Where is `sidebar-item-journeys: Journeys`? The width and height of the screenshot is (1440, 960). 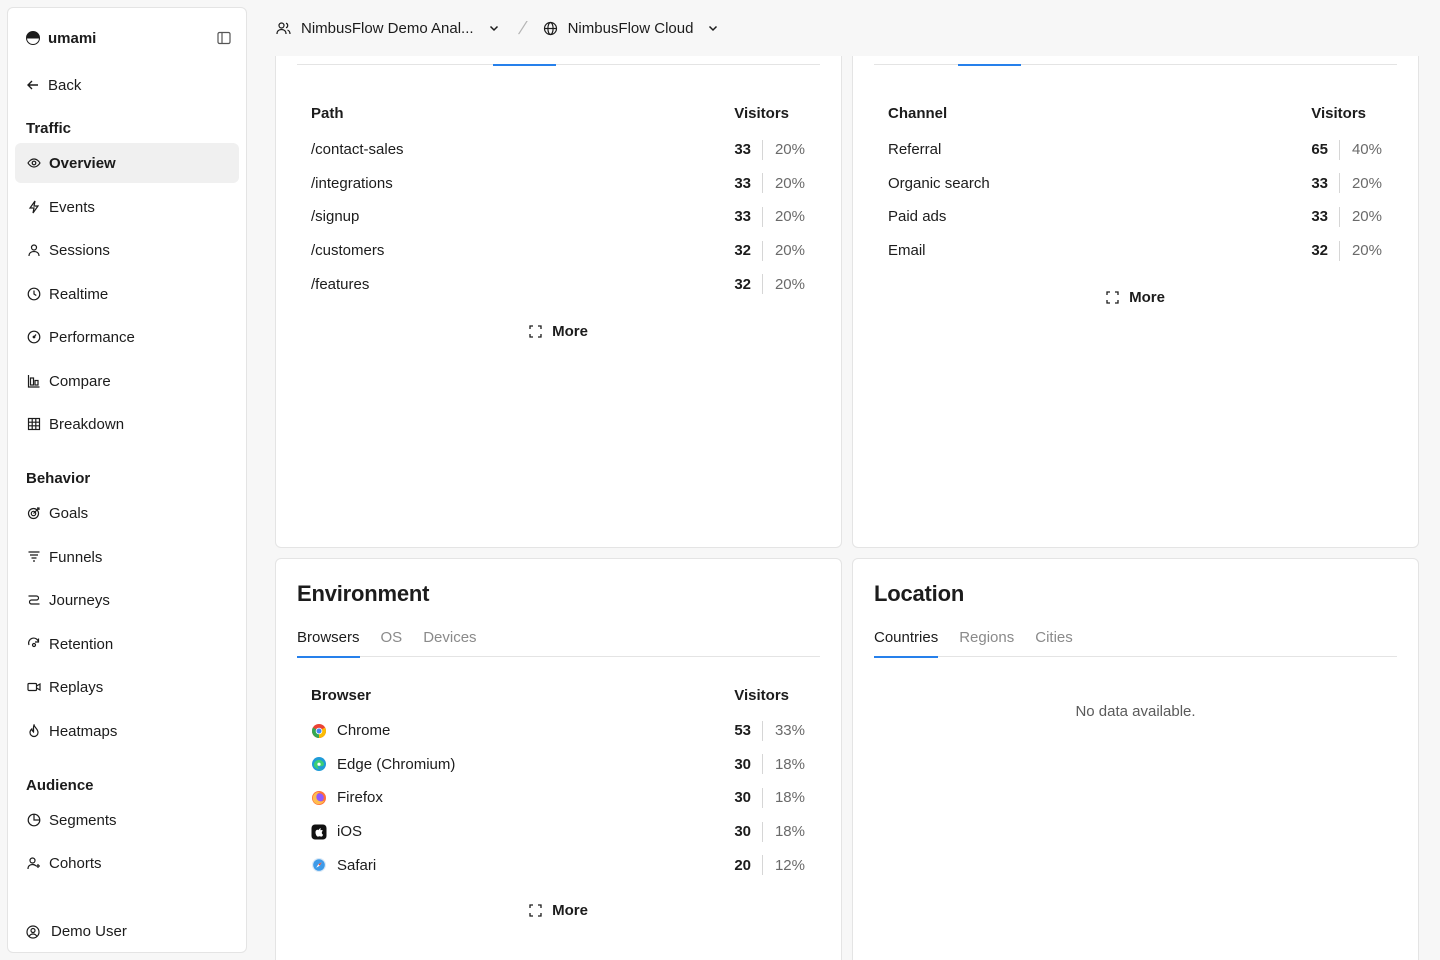
sidebar-item-journeys: Journeys is located at coordinates (127, 600).